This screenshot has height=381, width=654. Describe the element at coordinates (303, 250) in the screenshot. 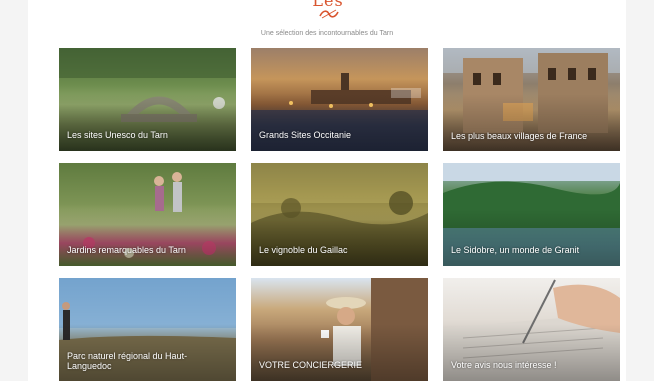

I see `tile-label: Le vignoble du Gaillac` at that location.